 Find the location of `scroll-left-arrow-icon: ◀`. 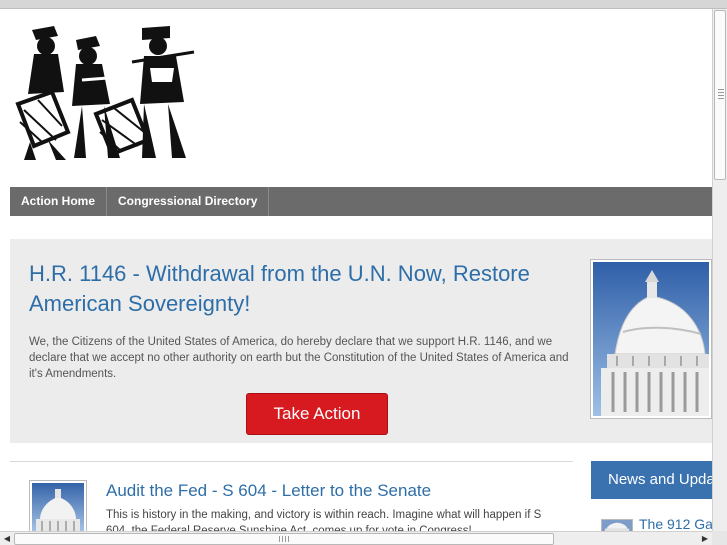

scroll-left-arrow-icon: ◀ is located at coordinates (7, 539).